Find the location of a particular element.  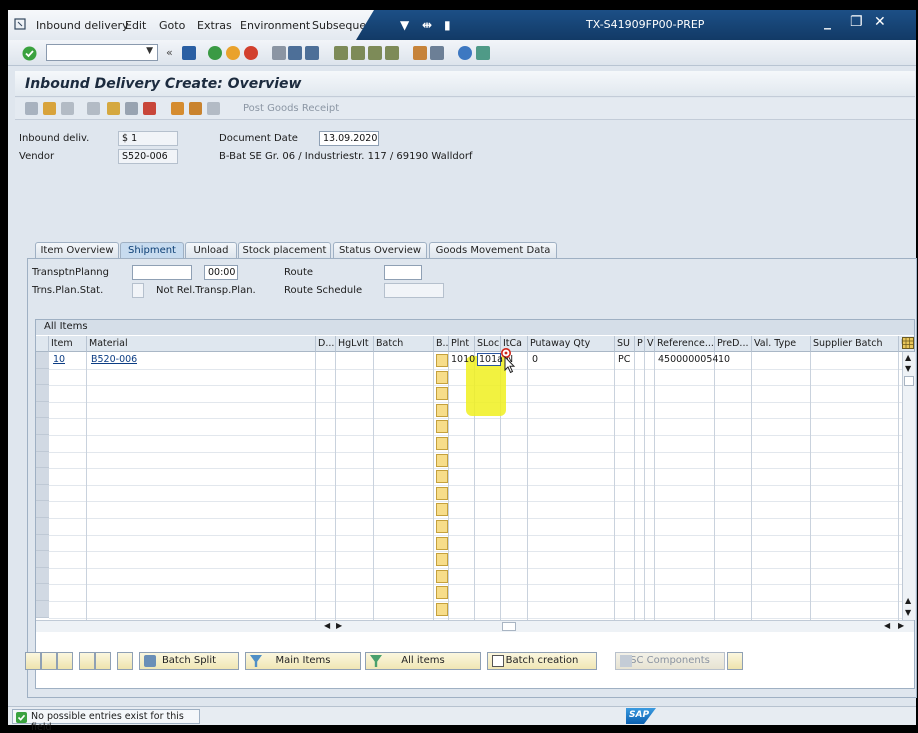

tab-status-overview: Status Overview is located at coordinates (380, 250).